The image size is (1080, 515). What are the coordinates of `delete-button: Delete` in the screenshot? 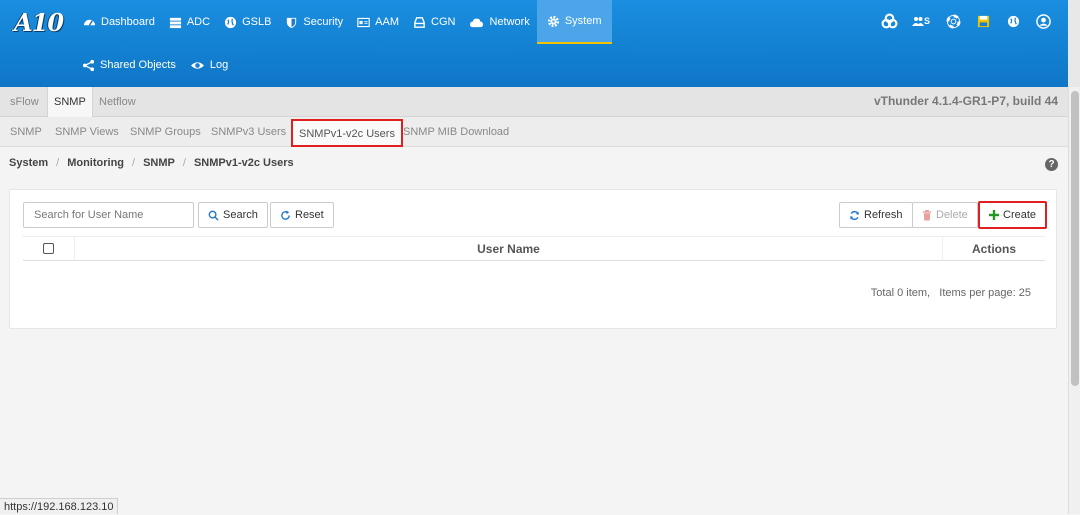 It's located at (945, 215).